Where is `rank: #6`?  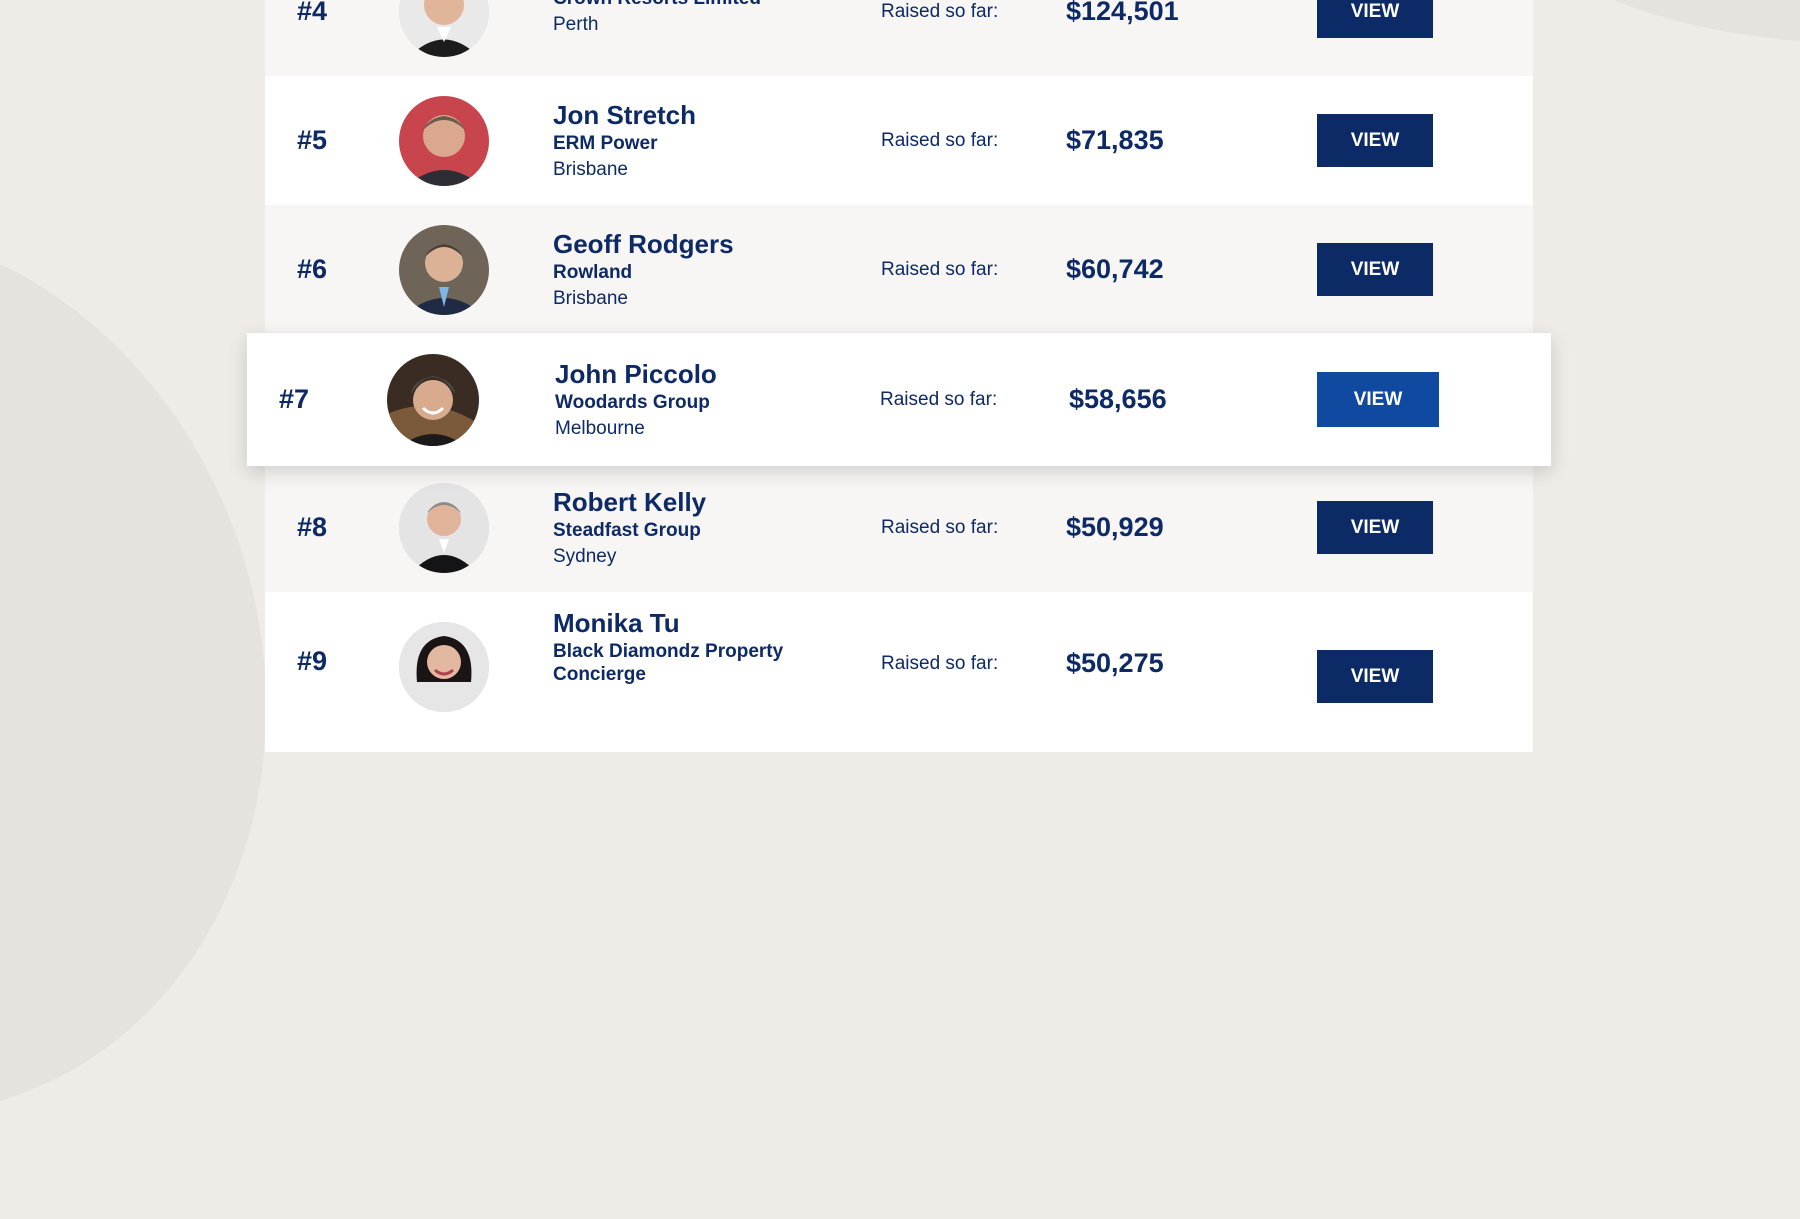 rank: #6 is located at coordinates (312, 269).